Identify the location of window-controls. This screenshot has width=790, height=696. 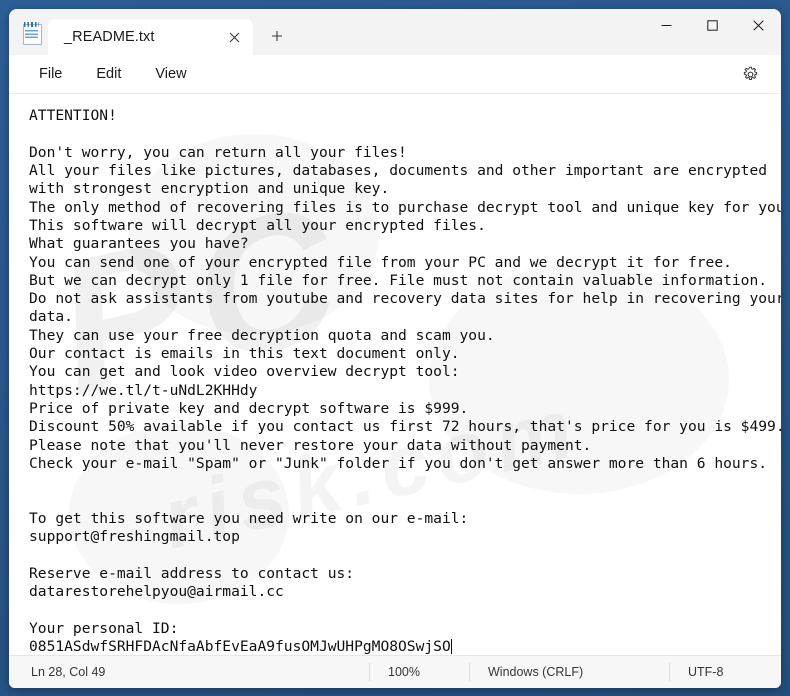
(712, 32).